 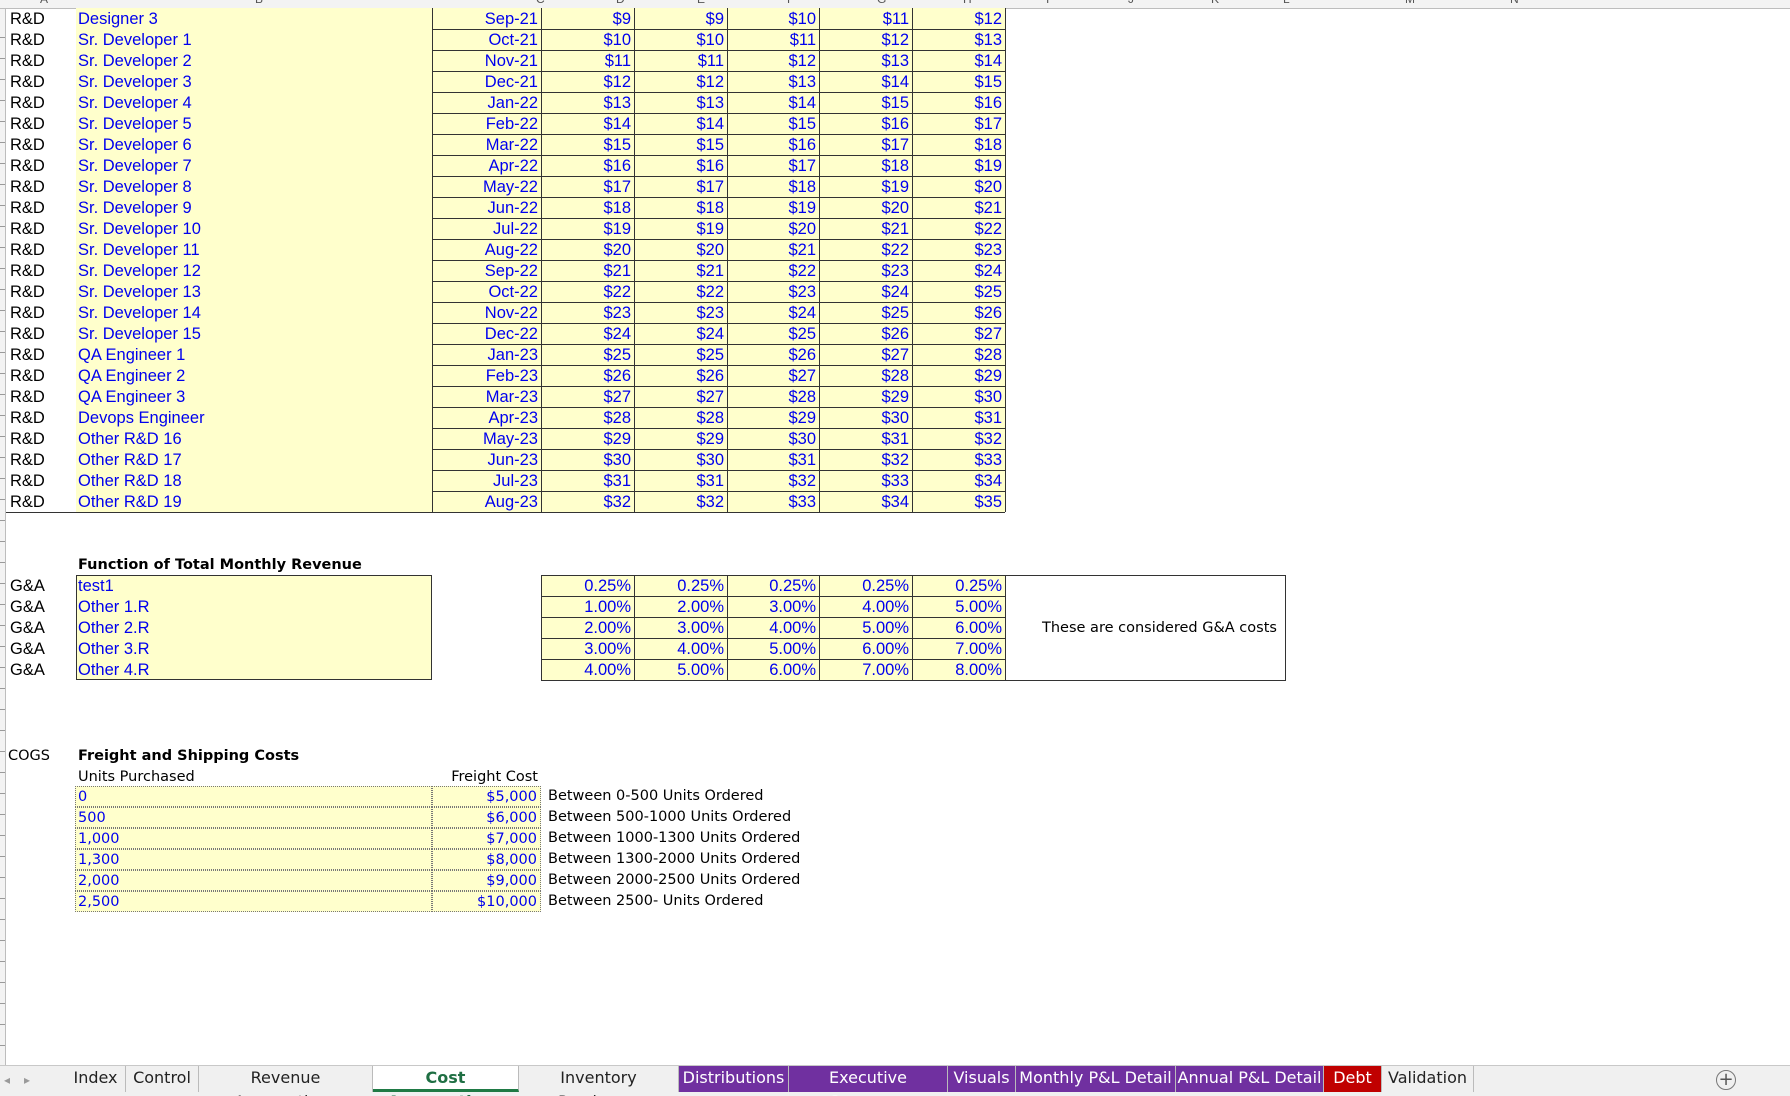 What do you see at coordinates (446, 1081) in the screenshot?
I see `tab-cost-assumptions: Cost Assumptions` at bounding box center [446, 1081].